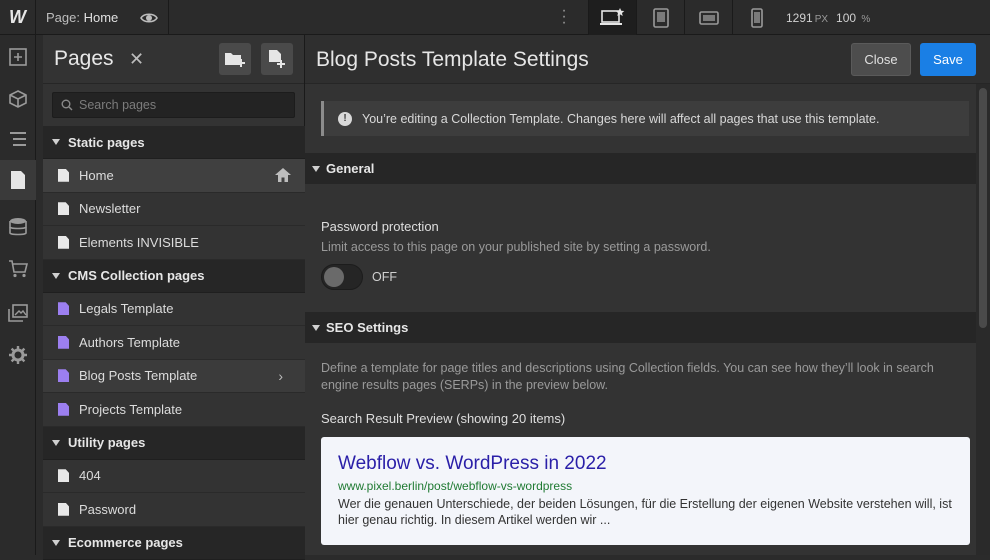 This screenshot has height=560, width=990. Describe the element at coordinates (640, 168) in the screenshot. I see `general-section-header: General` at that location.